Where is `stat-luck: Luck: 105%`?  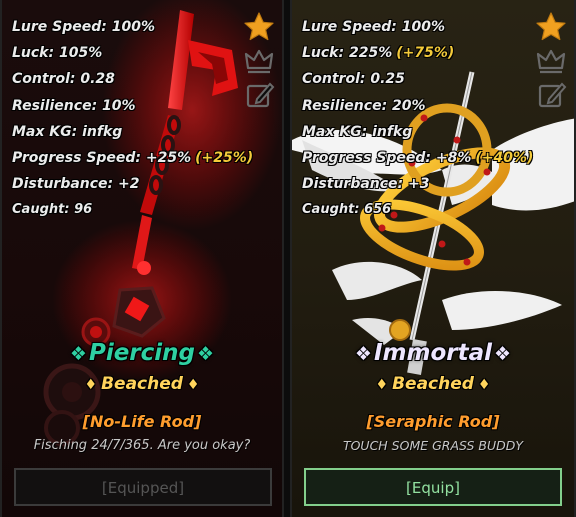
stat-luck: Luck: 105% is located at coordinates (57, 53).